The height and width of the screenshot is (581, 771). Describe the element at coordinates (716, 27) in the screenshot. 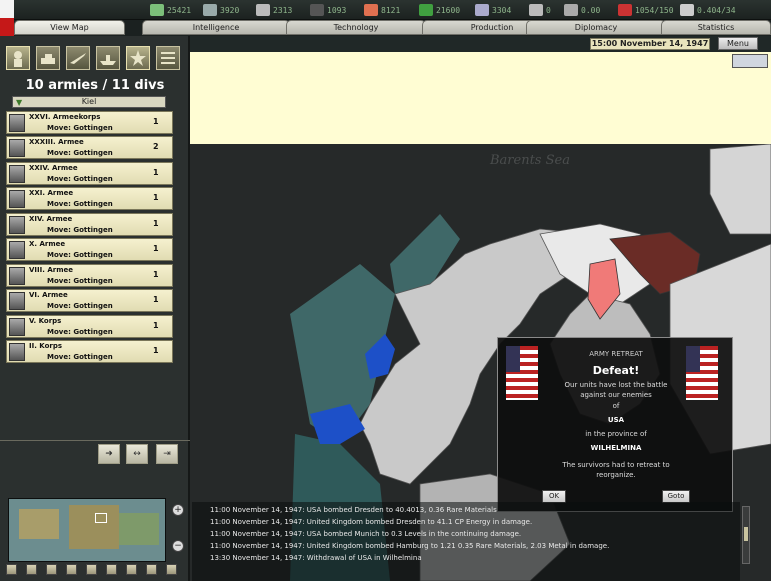

I see `tab-statistics: Statistics` at that location.